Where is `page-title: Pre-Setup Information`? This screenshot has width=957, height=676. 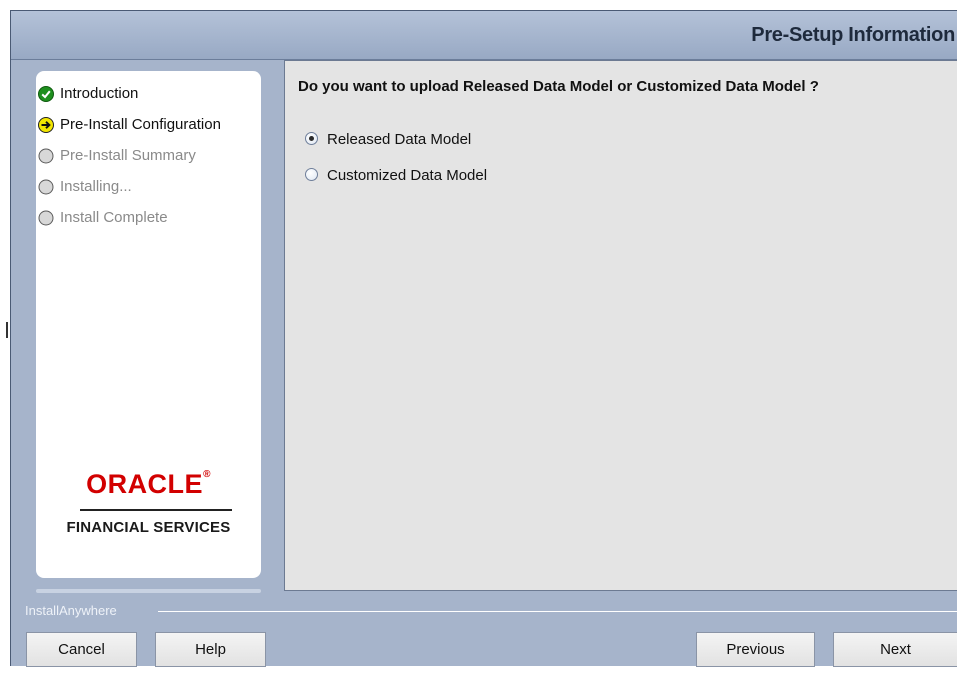 page-title: Pre-Setup Information is located at coordinates (853, 35).